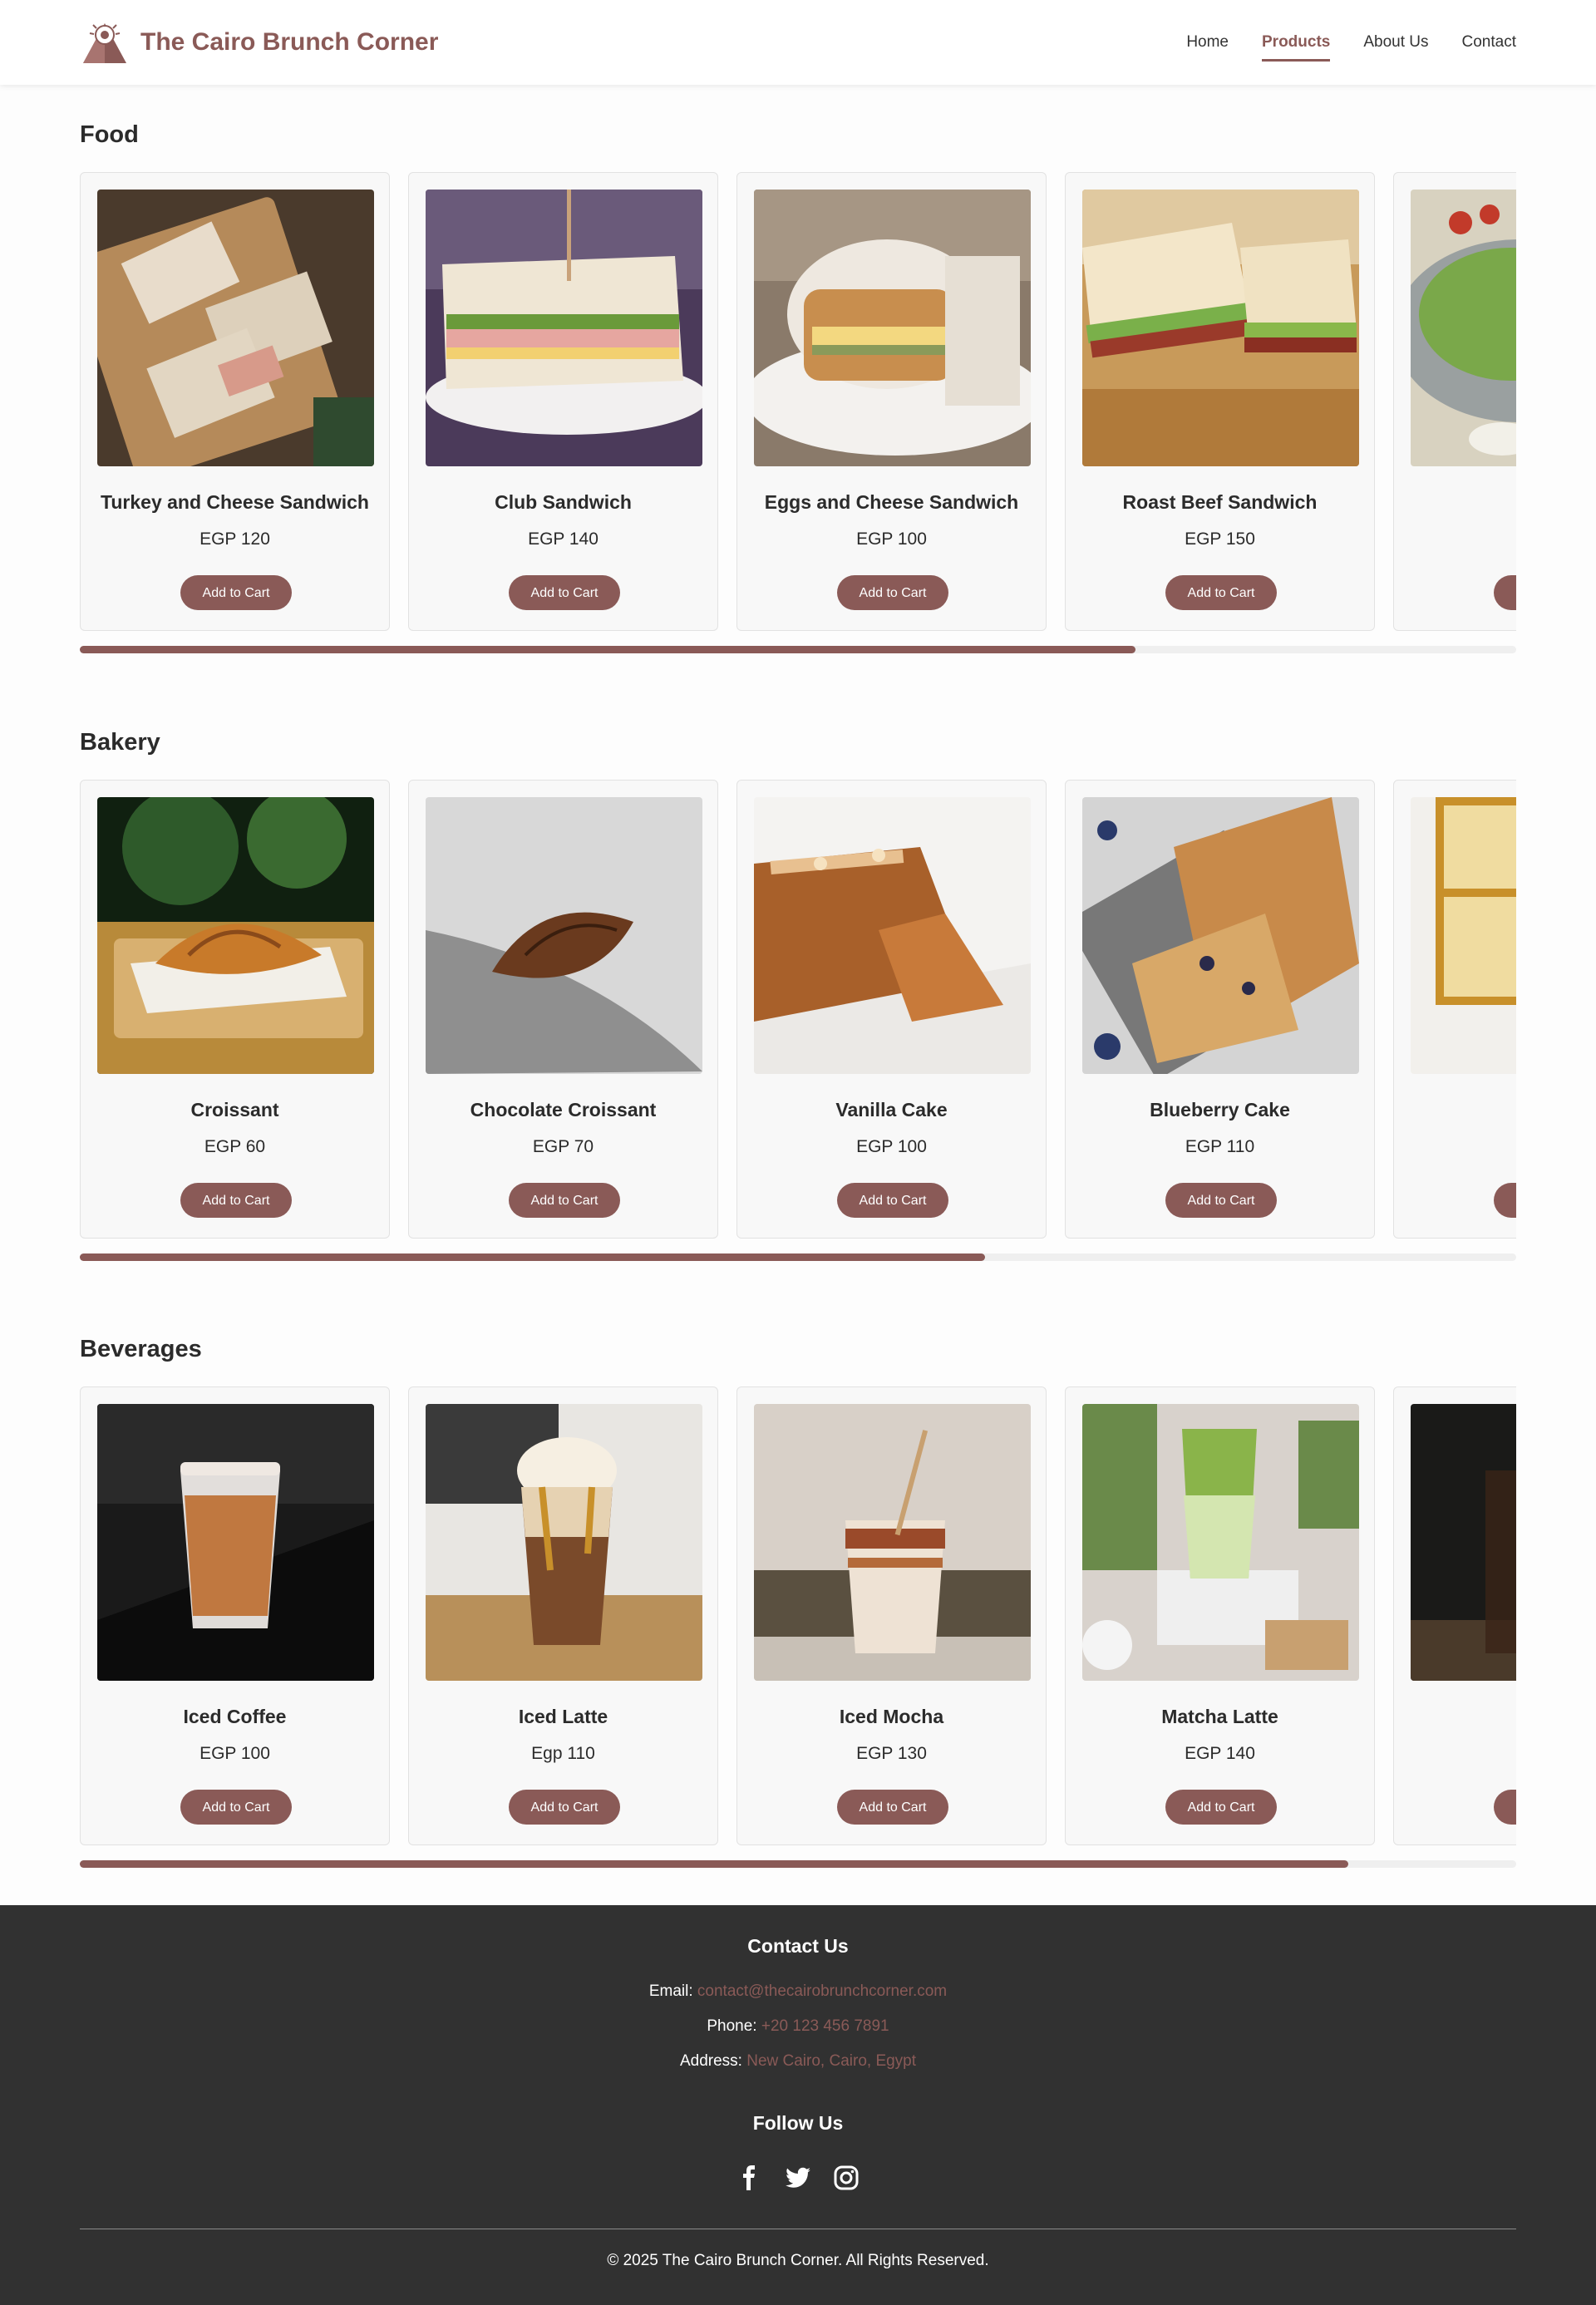 The height and width of the screenshot is (2305, 1596). What do you see at coordinates (563, 1109) in the screenshot?
I see `product-name: Chocolate Croissant` at bounding box center [563, 1109].